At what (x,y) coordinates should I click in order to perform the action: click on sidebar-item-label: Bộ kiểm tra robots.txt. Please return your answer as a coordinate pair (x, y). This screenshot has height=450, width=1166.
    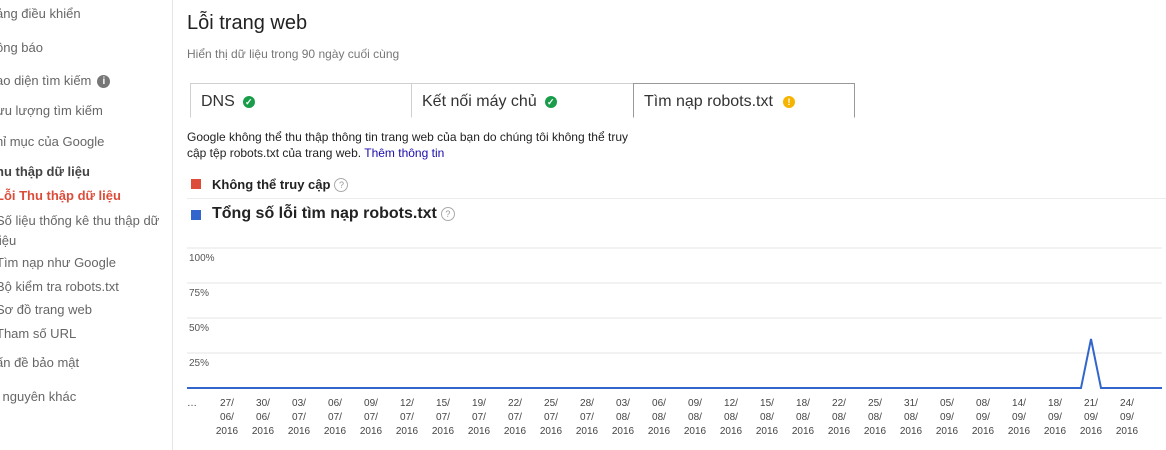
    Looking at the image, I should click on (59, 286).